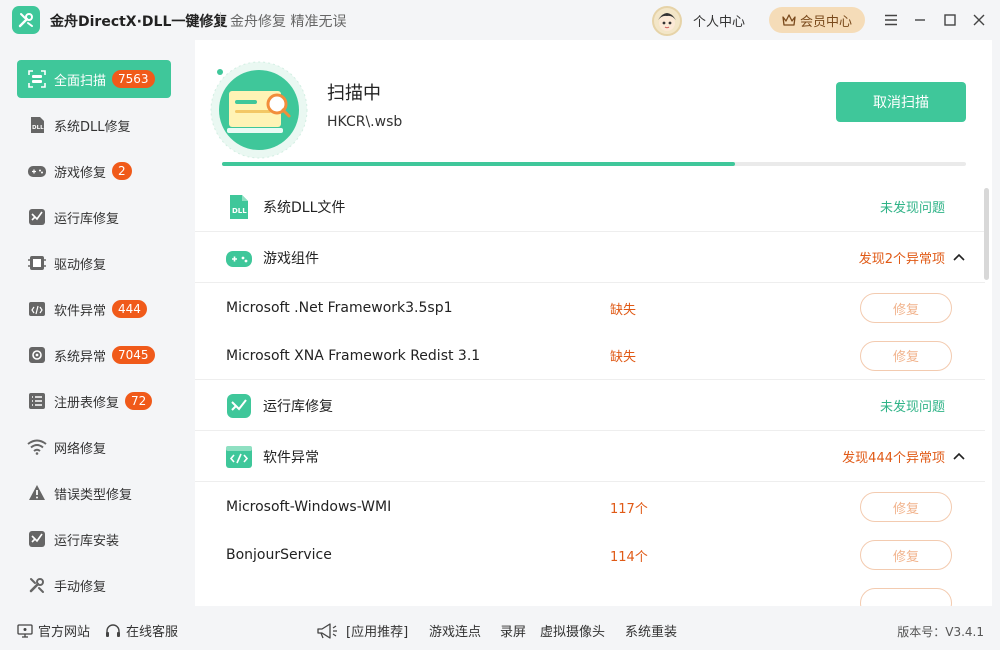 Image resolution: width=1000 pixels, height=650 pixels. I want to click on close-button, so click(979, 20).